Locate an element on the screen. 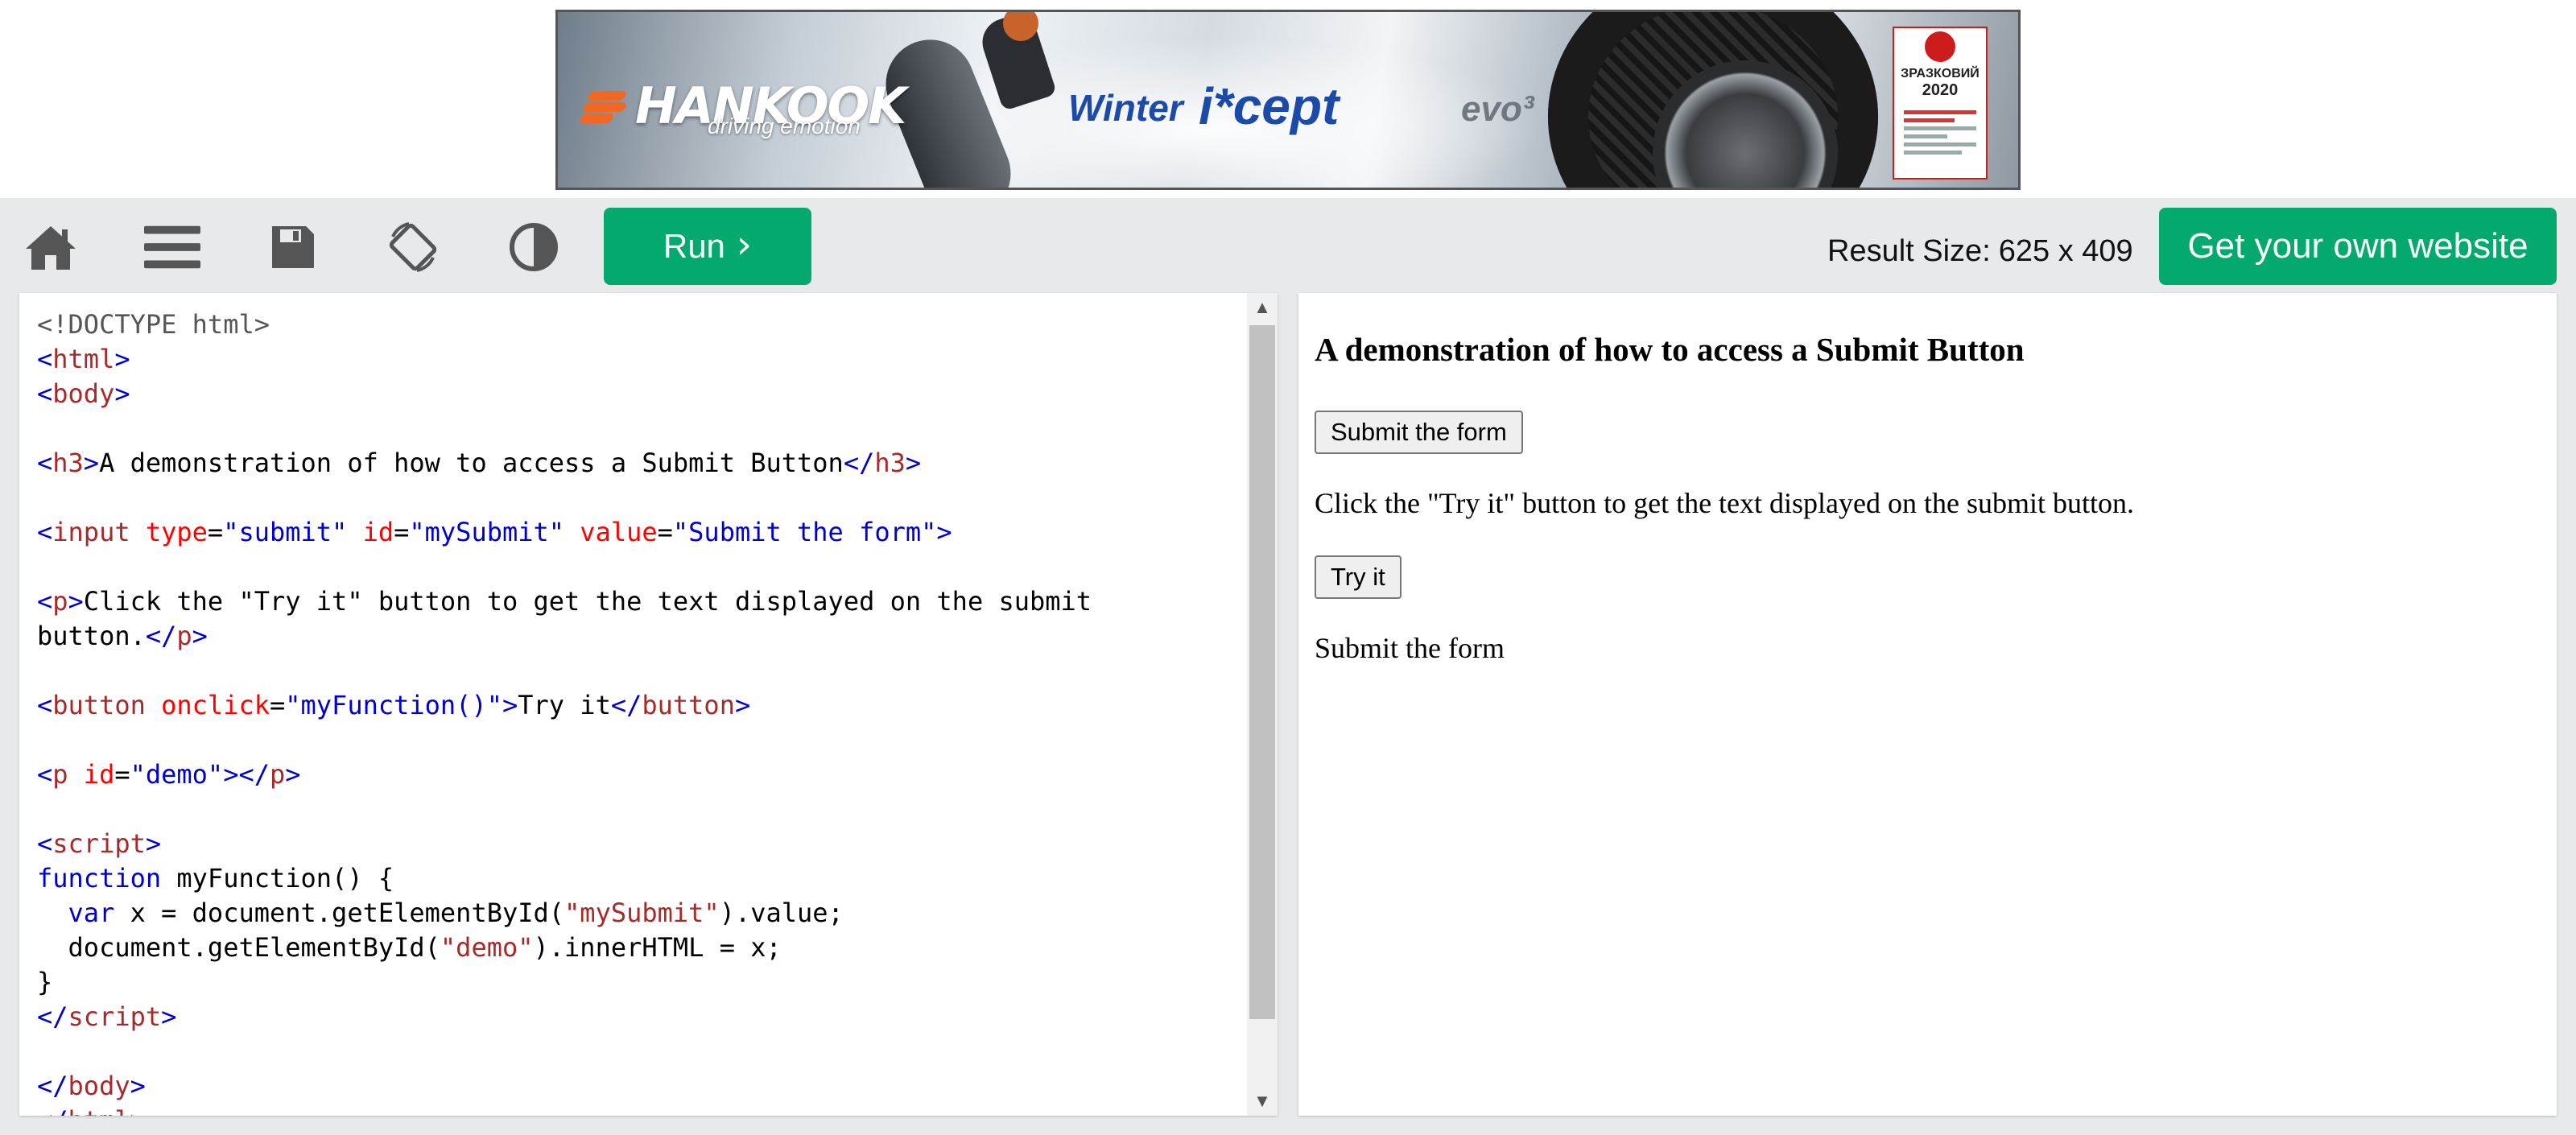 Image resolution: width=2576 pixels, height=1135 pixels. chevron-right-icon: › is located at coordinates (744, 245).